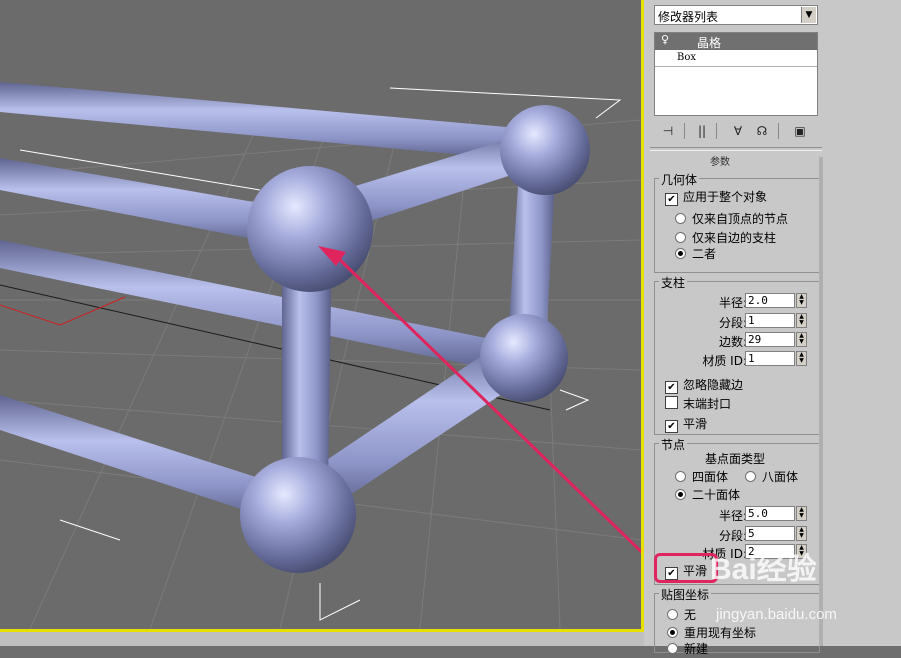  I want to click on end-caps-checkbox: 末端封口, so click(698, 404).